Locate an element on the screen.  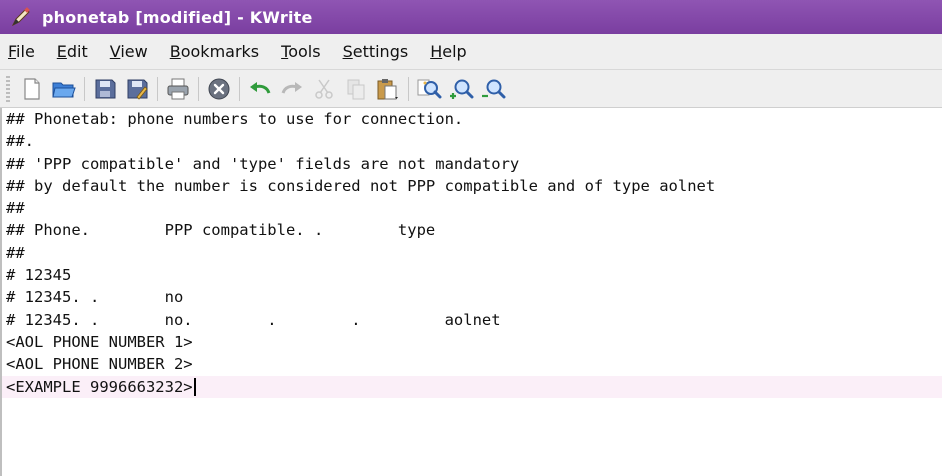
menu-edit: Edit is located at coordinates (72, 51).